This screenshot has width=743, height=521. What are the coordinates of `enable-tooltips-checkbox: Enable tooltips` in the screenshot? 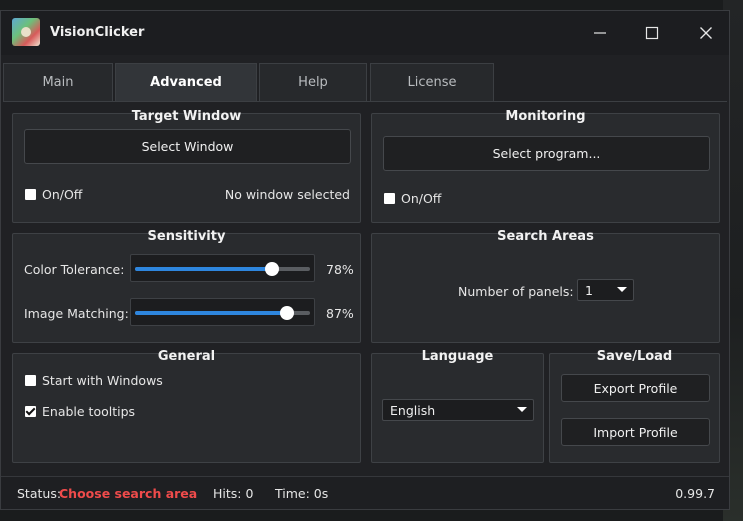 It's located at (80, 411).